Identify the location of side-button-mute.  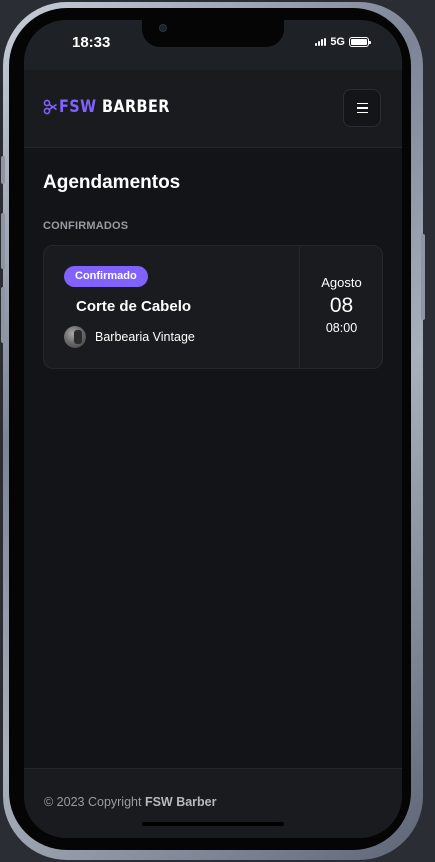
(3, 170).